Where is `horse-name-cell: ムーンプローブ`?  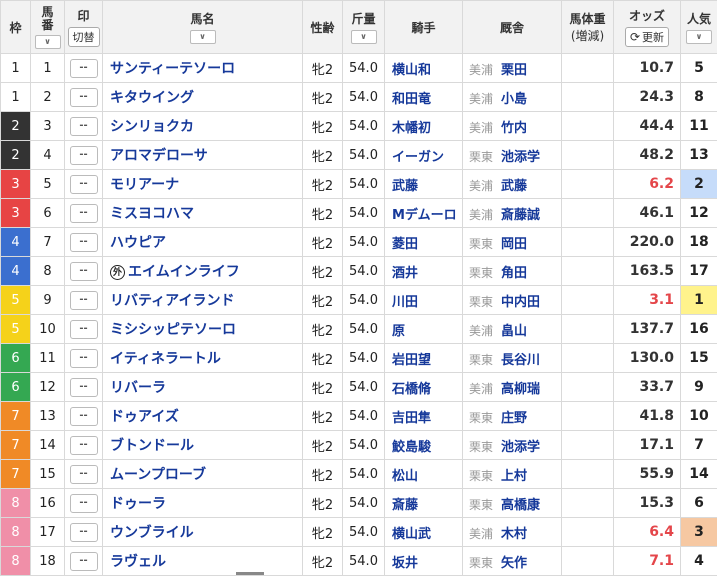 horse-name-cell: ムーンプローブ is located at coordinates (203, 474).